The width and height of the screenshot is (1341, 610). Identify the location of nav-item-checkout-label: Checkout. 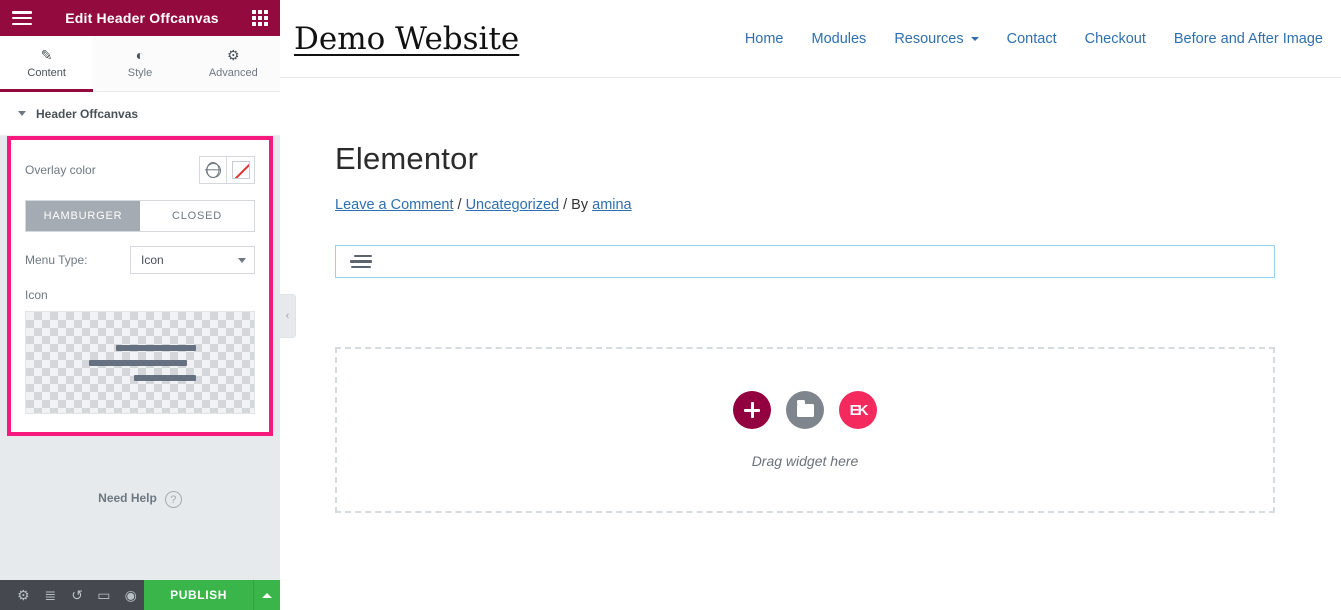
(1115, 38).